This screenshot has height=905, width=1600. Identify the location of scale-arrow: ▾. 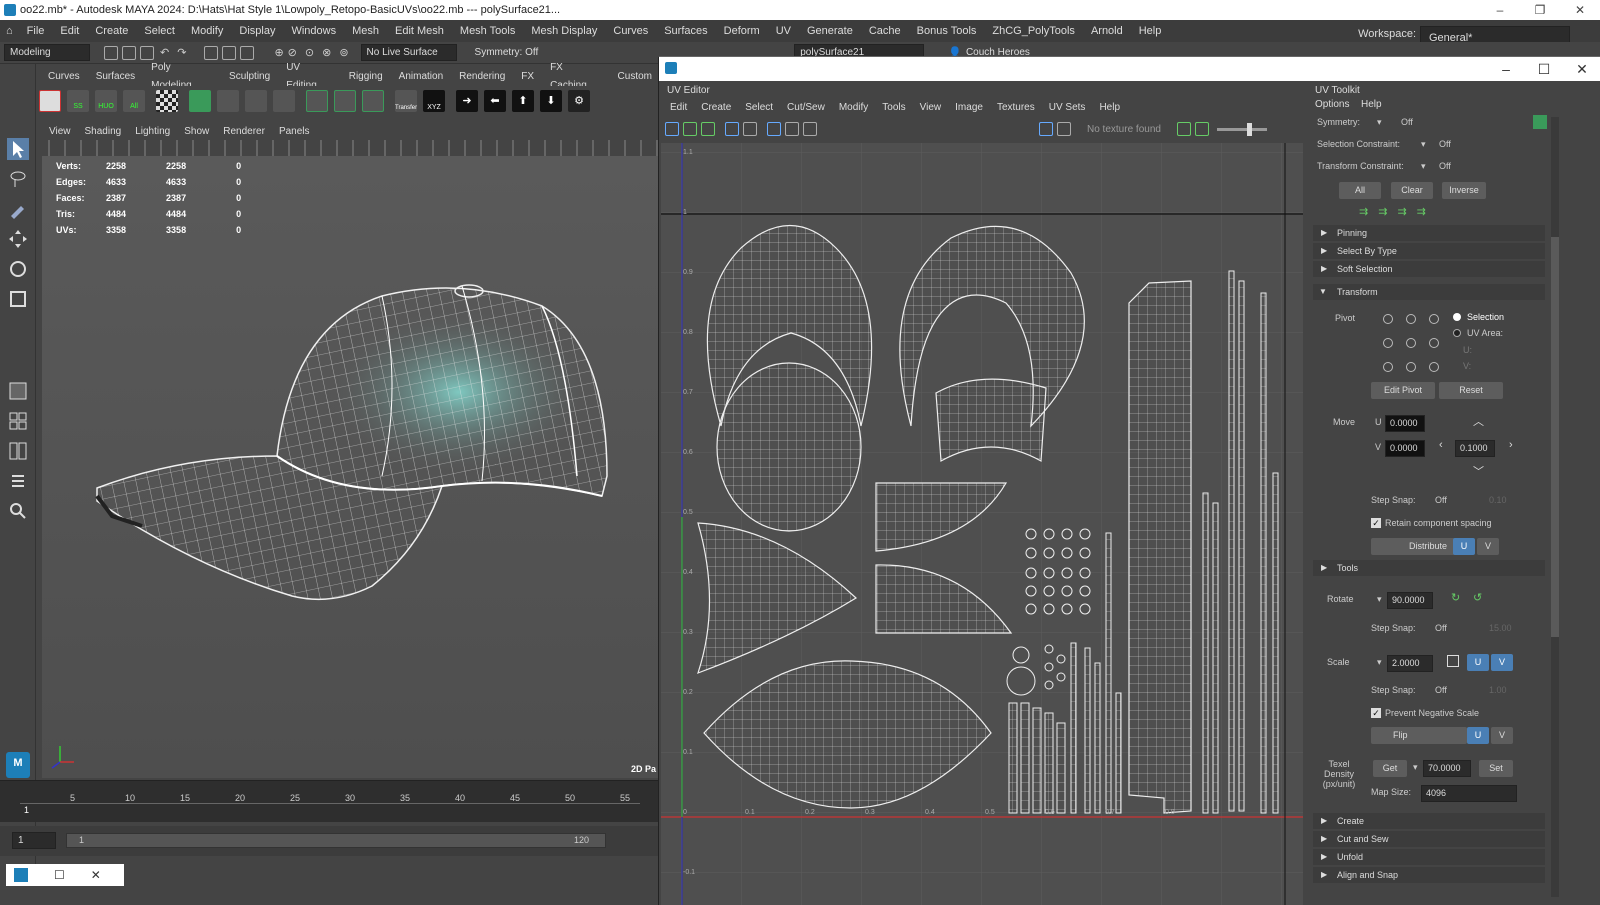
(1379, 662).